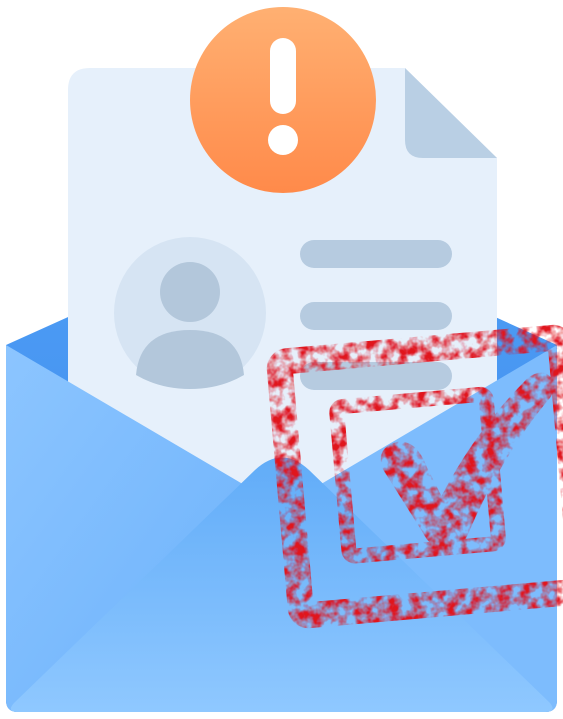 The height and width of the screenshot is (719, 563). What do you see at coordinates (451, 113) in the screenshot?
I see `document-fold` at bounding box center [451, 113].